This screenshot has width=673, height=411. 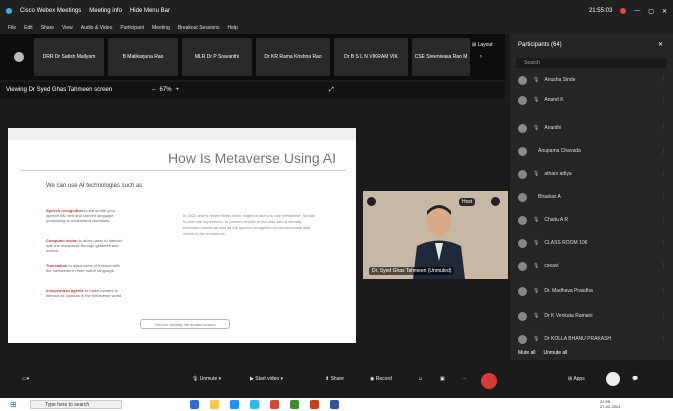 What do you see at coordinates (566, 243) in the screenshot?
I see `participant-name: CLASS ROOM 106` at bounding box center [566, 243].